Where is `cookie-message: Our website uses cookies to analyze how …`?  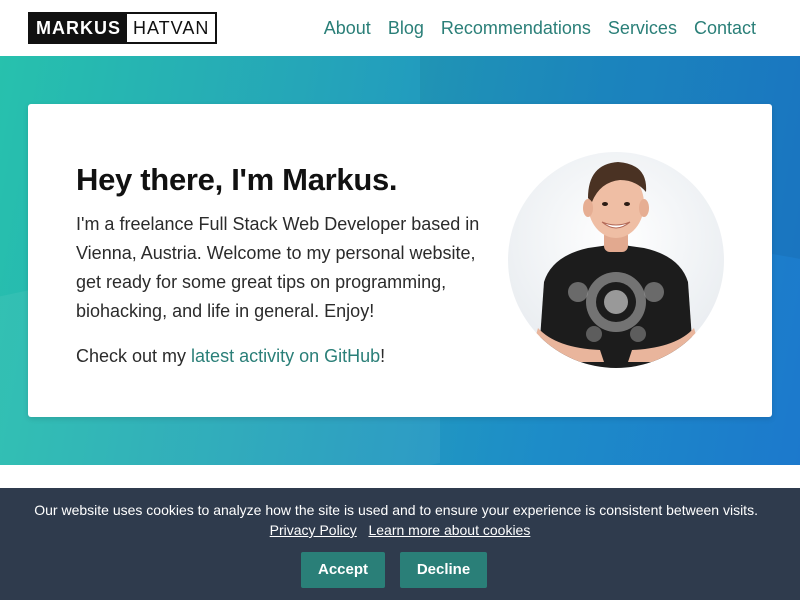
cookie-message: Our website uses cookies to analyze how … is located at coordinates (400, 520).